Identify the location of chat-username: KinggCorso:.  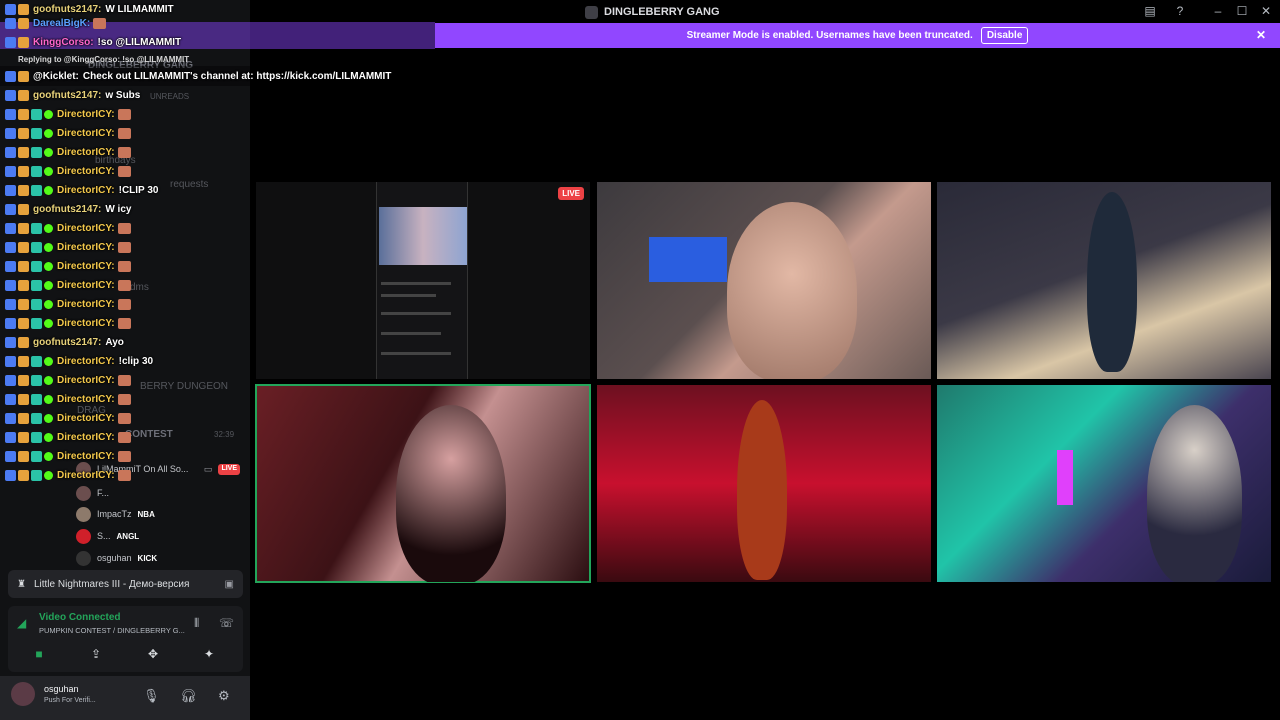
(63, 42).